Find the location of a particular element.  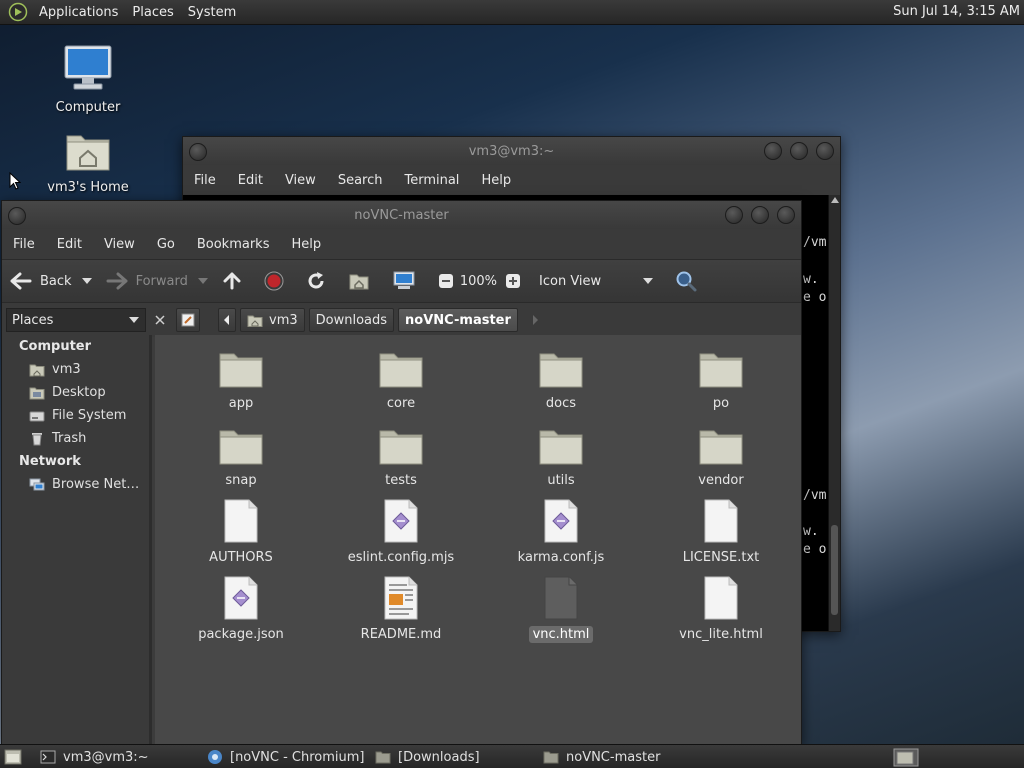

show-desktop-icon is located at coordinates (13, 757).